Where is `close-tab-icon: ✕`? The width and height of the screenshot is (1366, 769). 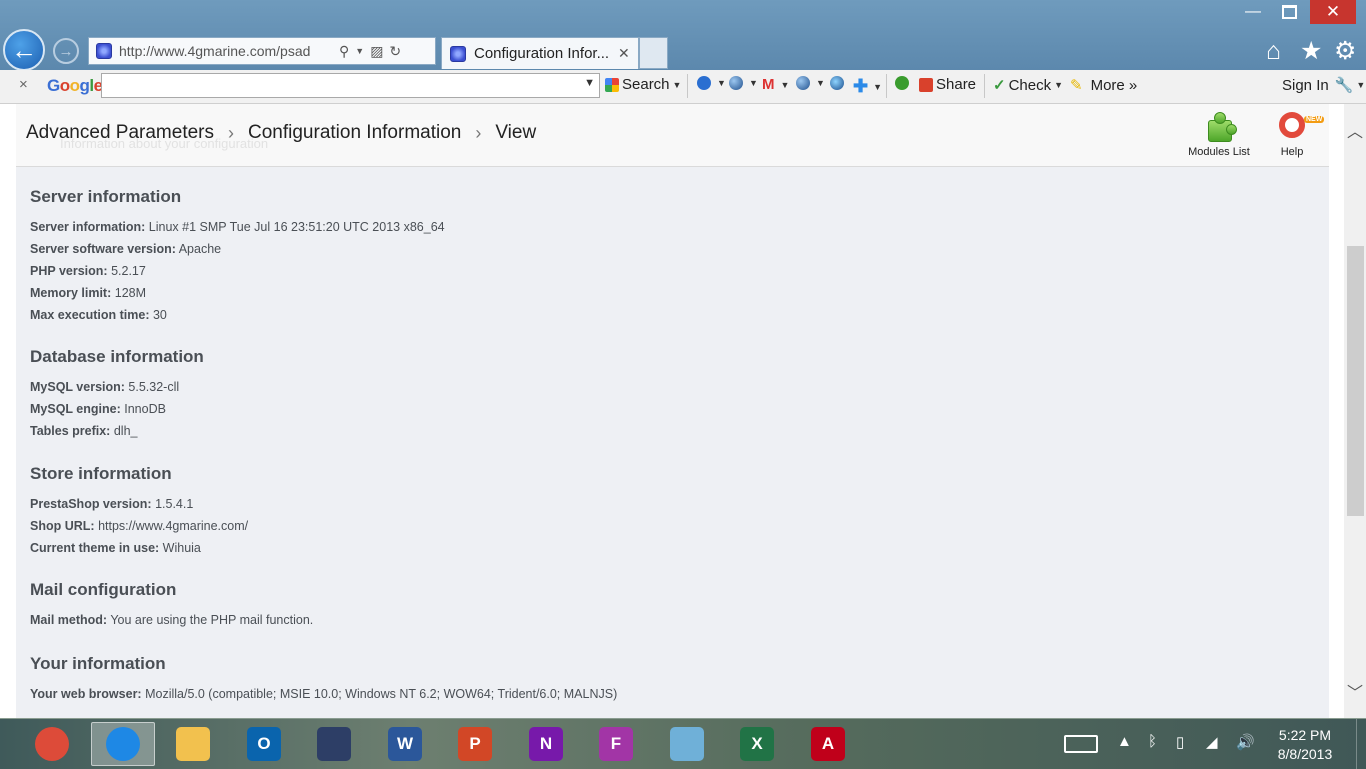 close-tab-icon: ✕ is located at coordinates (624, 53).